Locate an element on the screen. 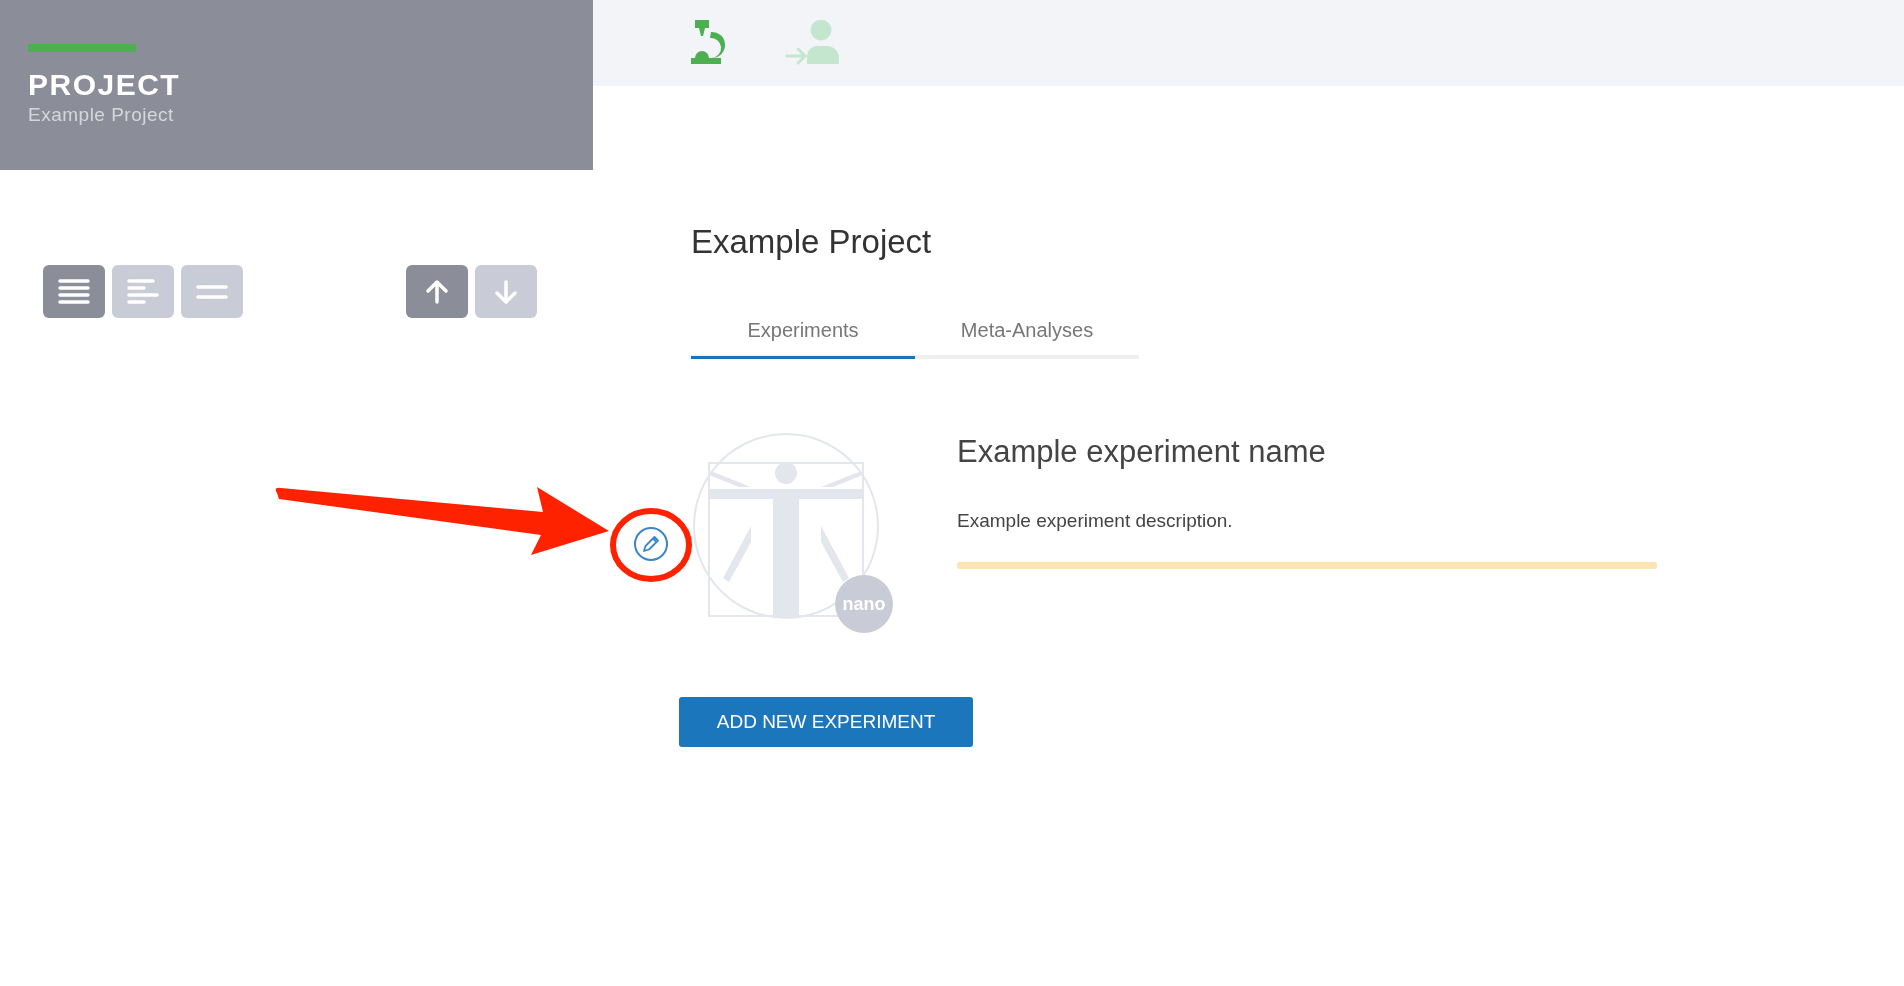 This screenshot has width=1904, height=986. arrow-down-icon is located at coordinates (506, 291).